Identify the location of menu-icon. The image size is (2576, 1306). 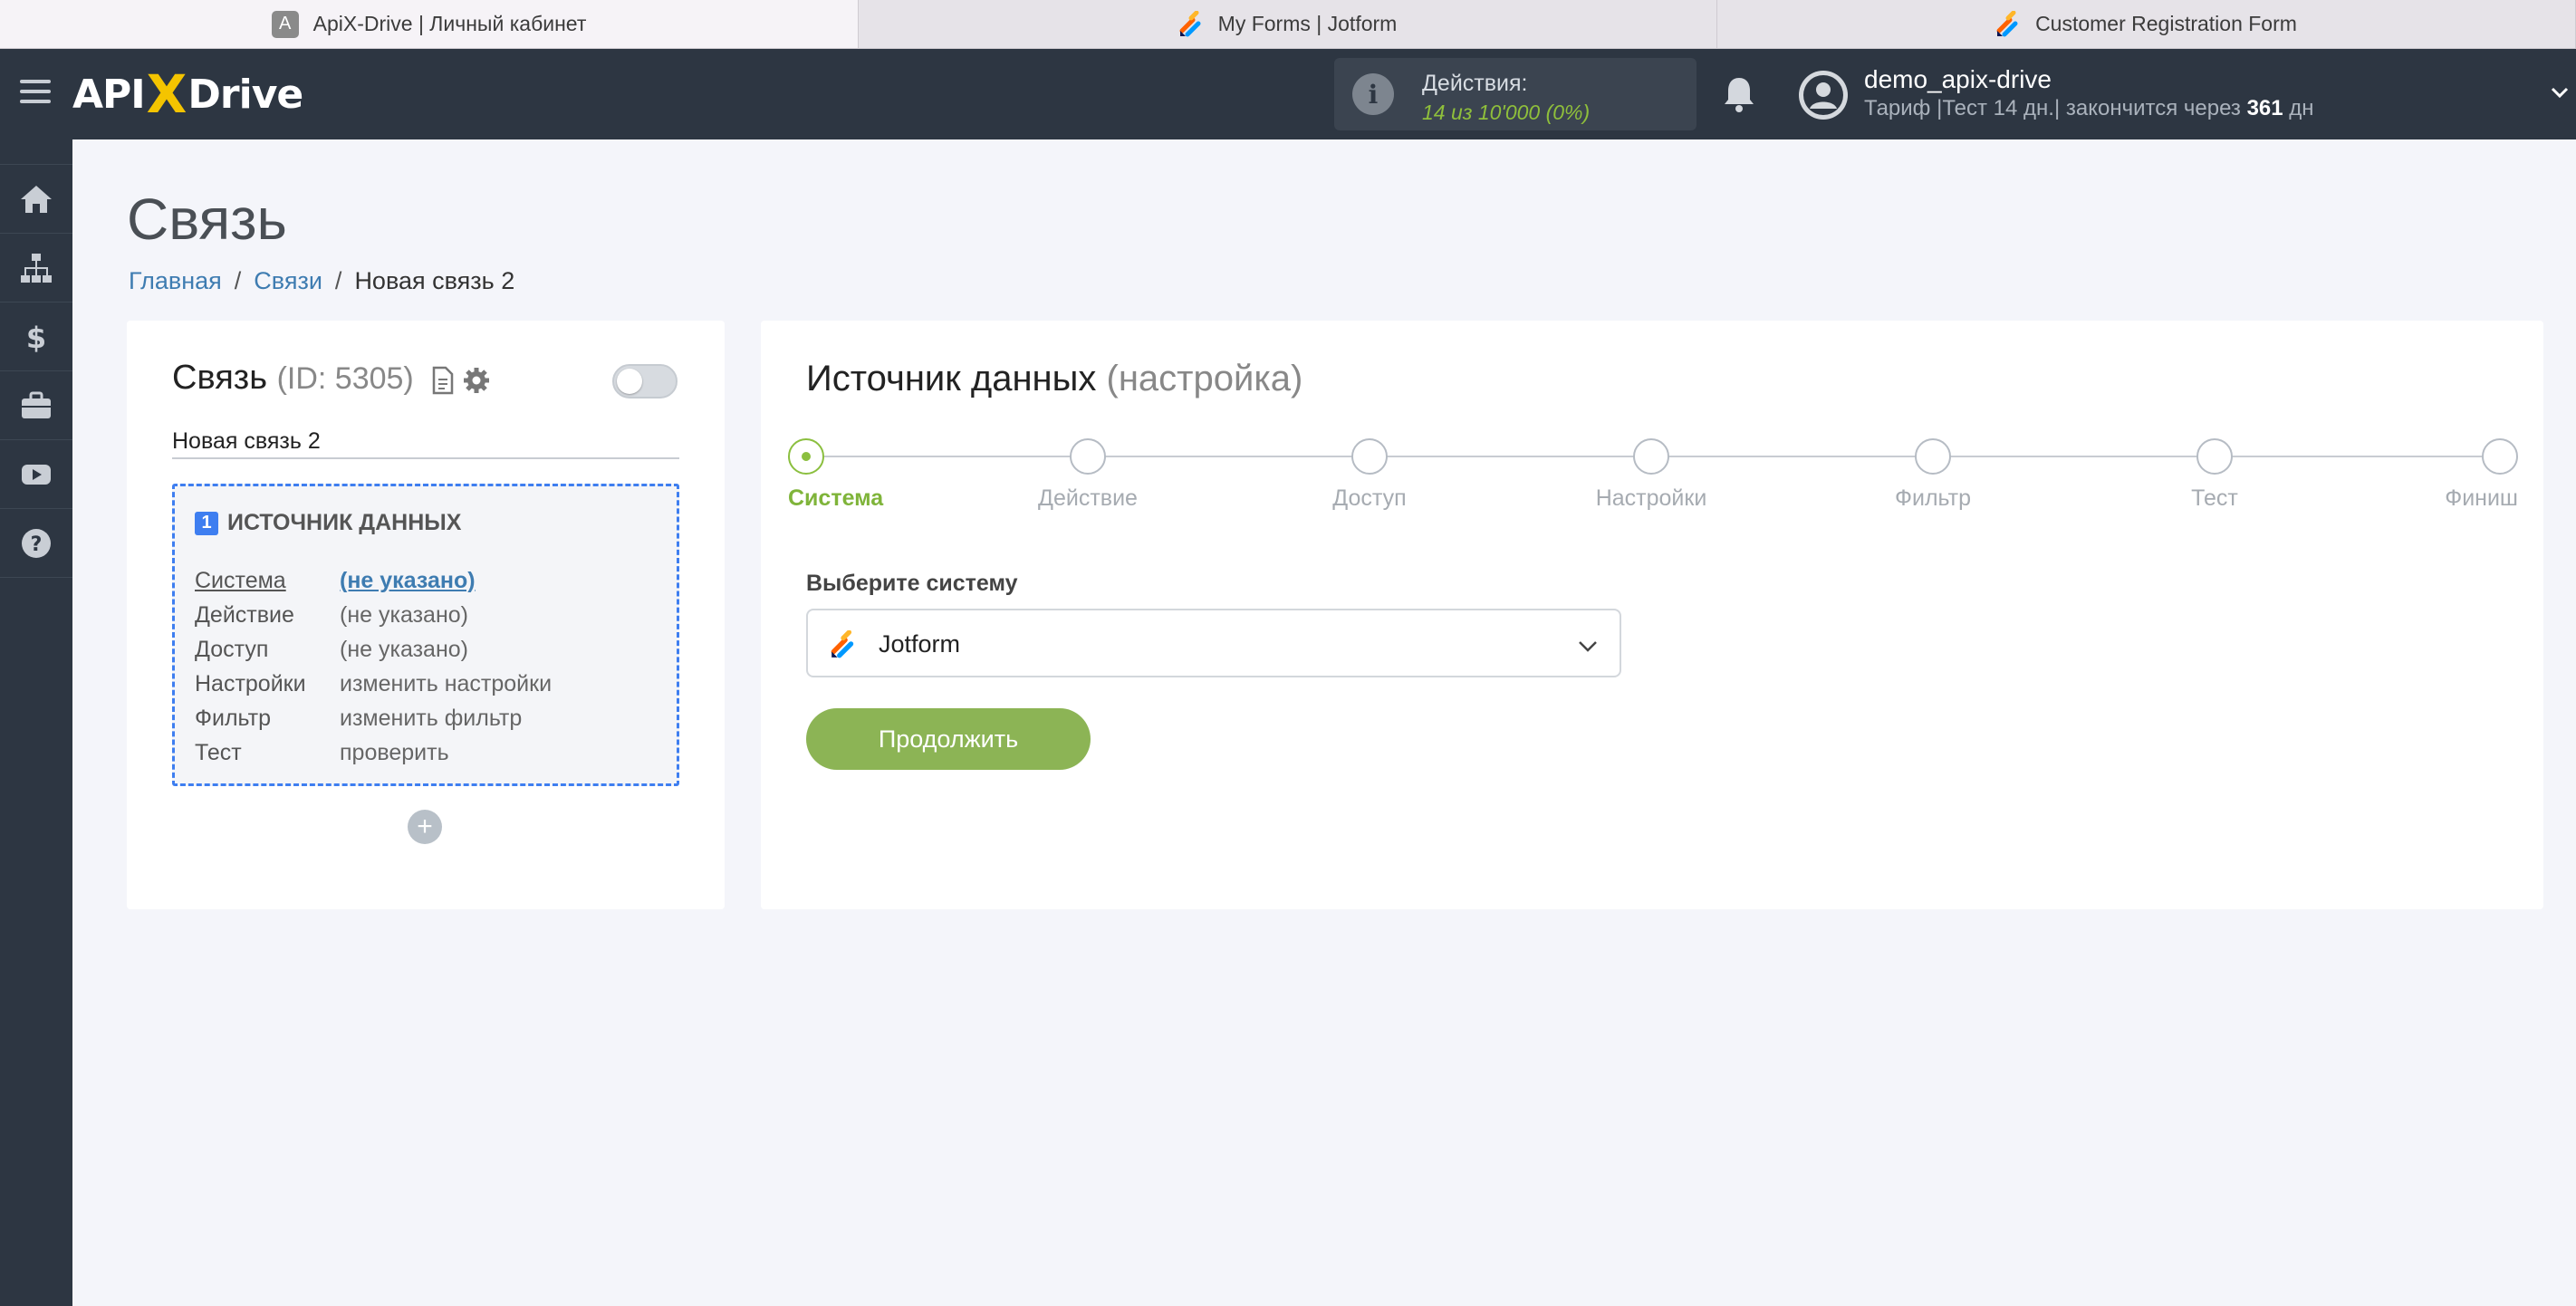
(35, 94).